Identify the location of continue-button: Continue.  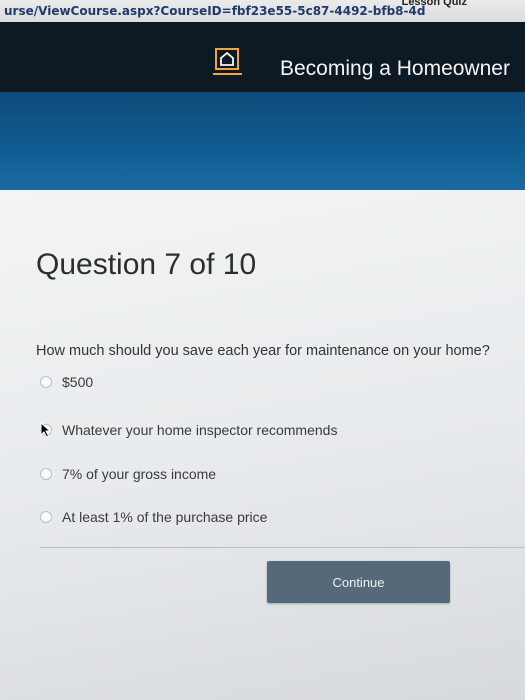
(358, 582).